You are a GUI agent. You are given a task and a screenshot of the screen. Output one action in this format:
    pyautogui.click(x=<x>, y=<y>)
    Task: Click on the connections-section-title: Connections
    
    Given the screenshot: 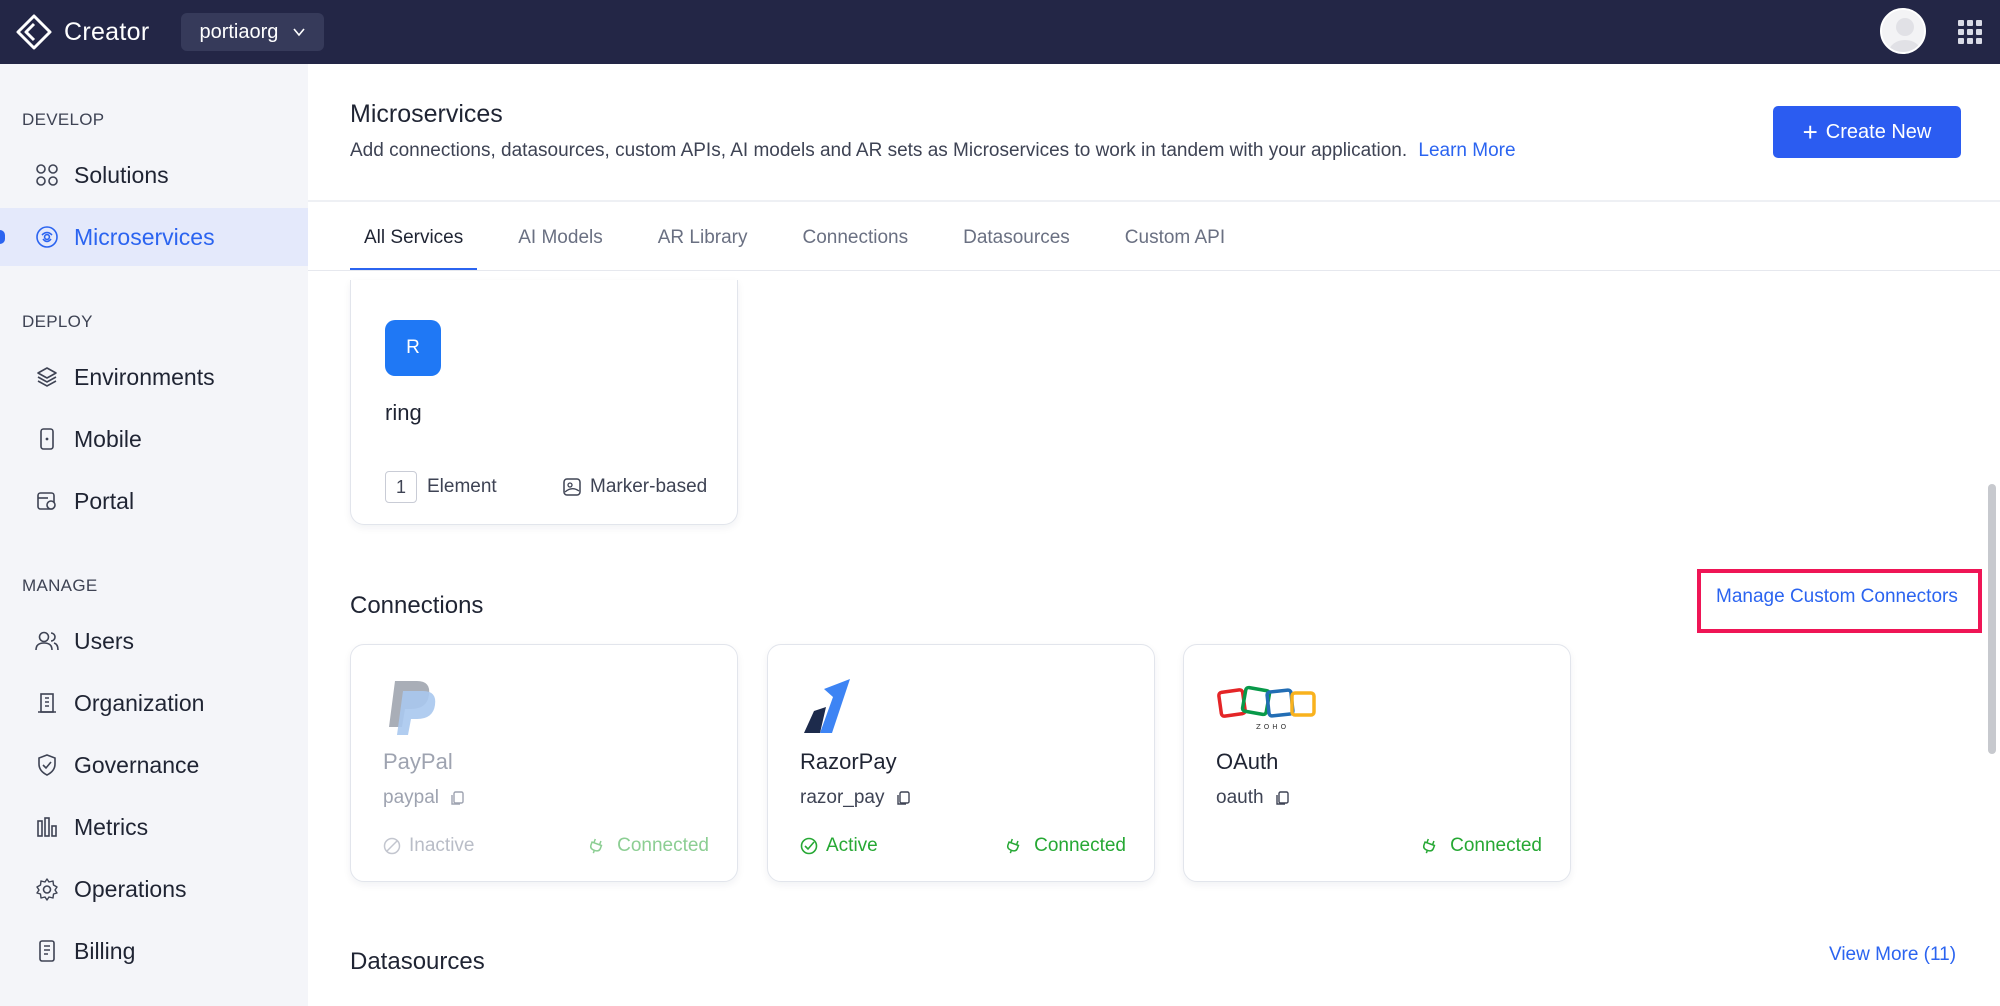 What is the action you would take?
    pyautogui.click(x=417, y=605)
    